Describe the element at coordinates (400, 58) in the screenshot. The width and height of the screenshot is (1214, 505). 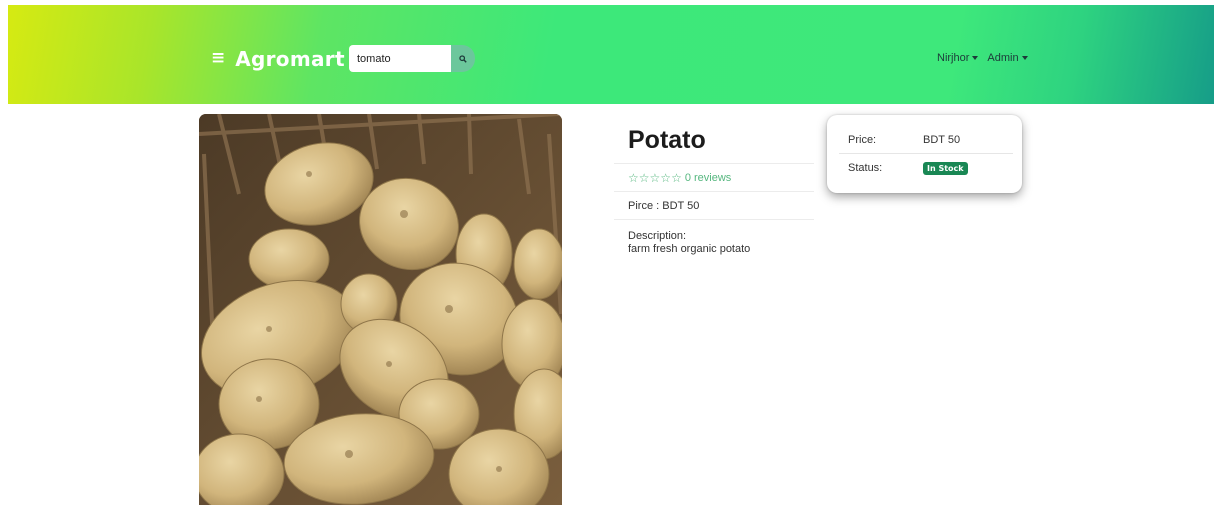
I see `search-input` at that location.